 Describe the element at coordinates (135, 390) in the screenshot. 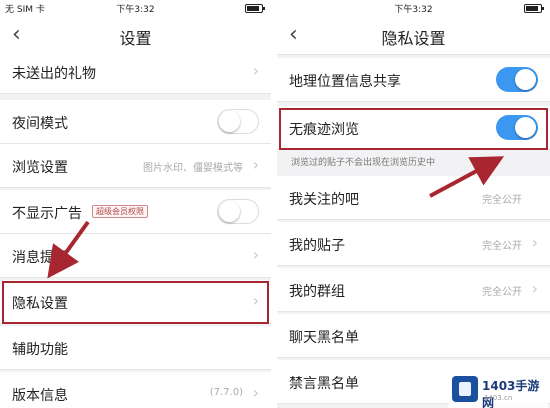

I see `row-version-info: 版本信息 (7.7.0) ›` at that location.